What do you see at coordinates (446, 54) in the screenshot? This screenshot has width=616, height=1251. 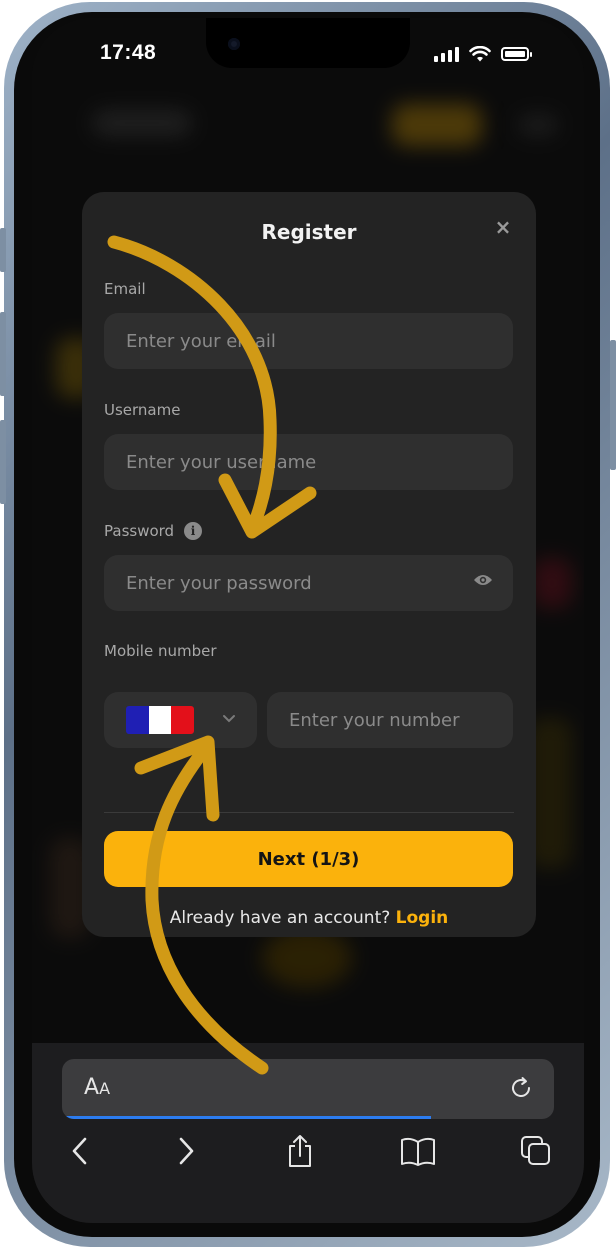 I see `signal-icon` at bounding box center [446, 54].